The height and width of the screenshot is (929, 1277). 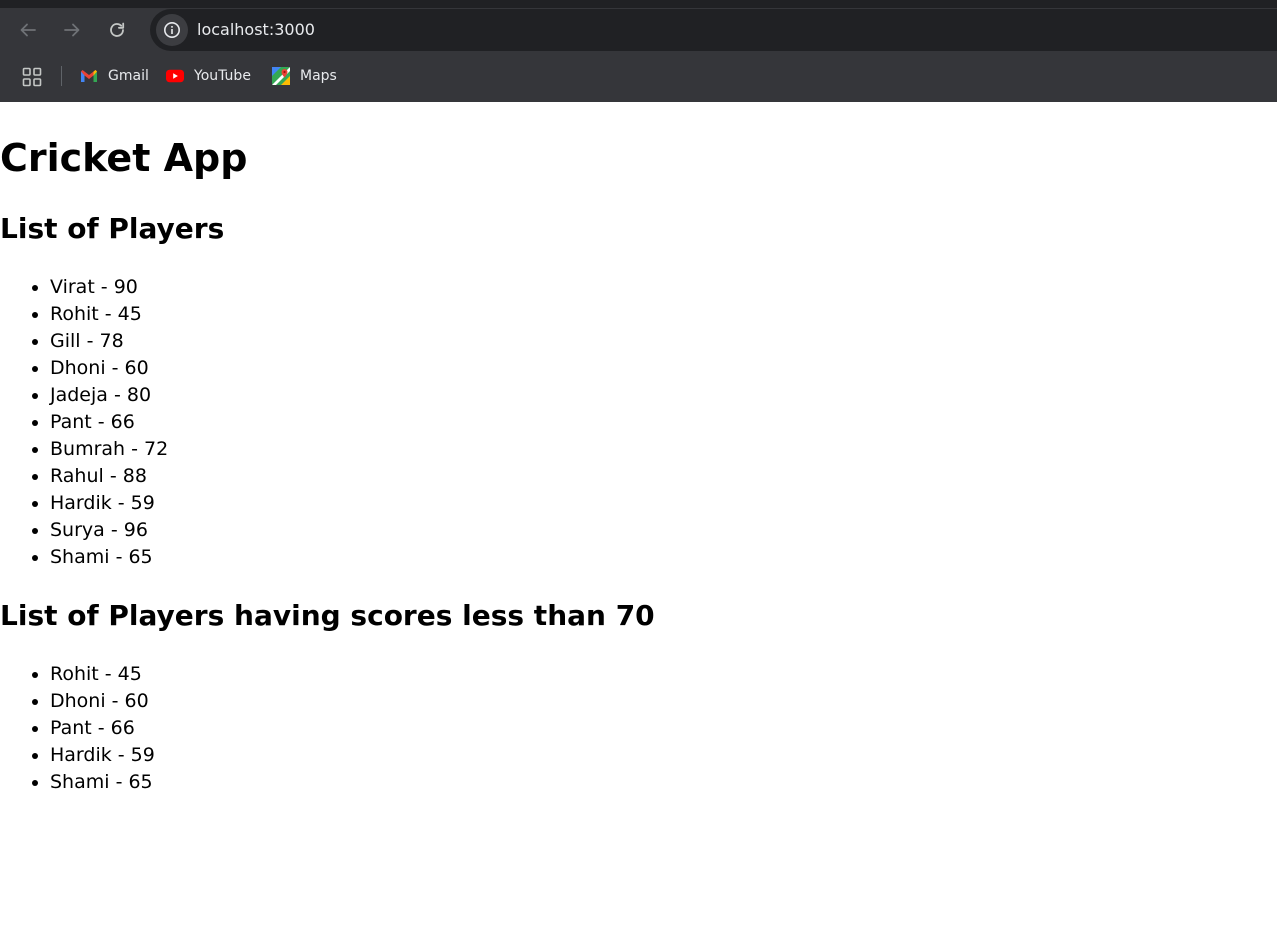 What do you see at coordinates (32, 77) in the screenshot?
I see `apps-grid-icon` at bounding box center [32, 77].